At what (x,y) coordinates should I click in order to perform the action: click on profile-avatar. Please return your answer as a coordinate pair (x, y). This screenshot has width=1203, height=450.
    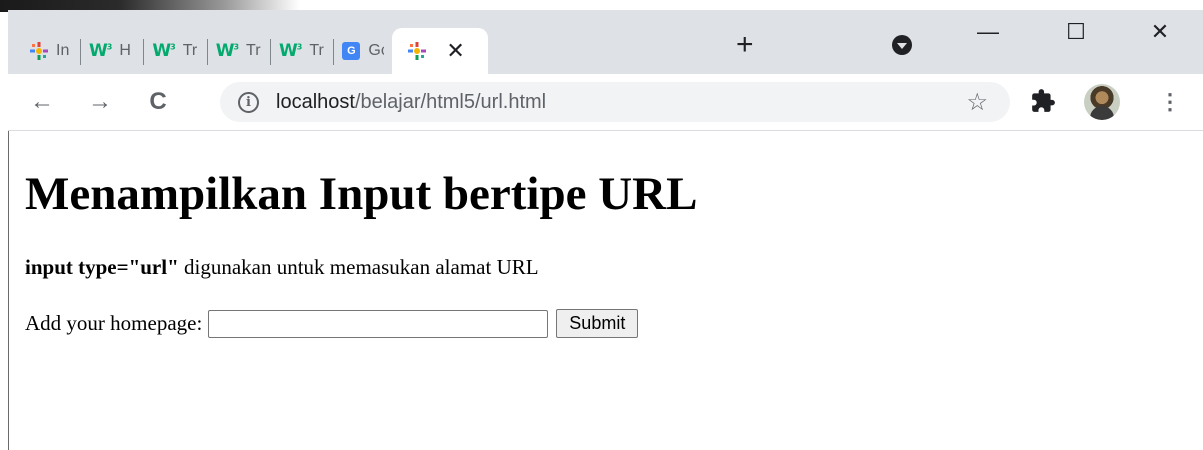
    Looking at the image, I should click on (1102, 102).